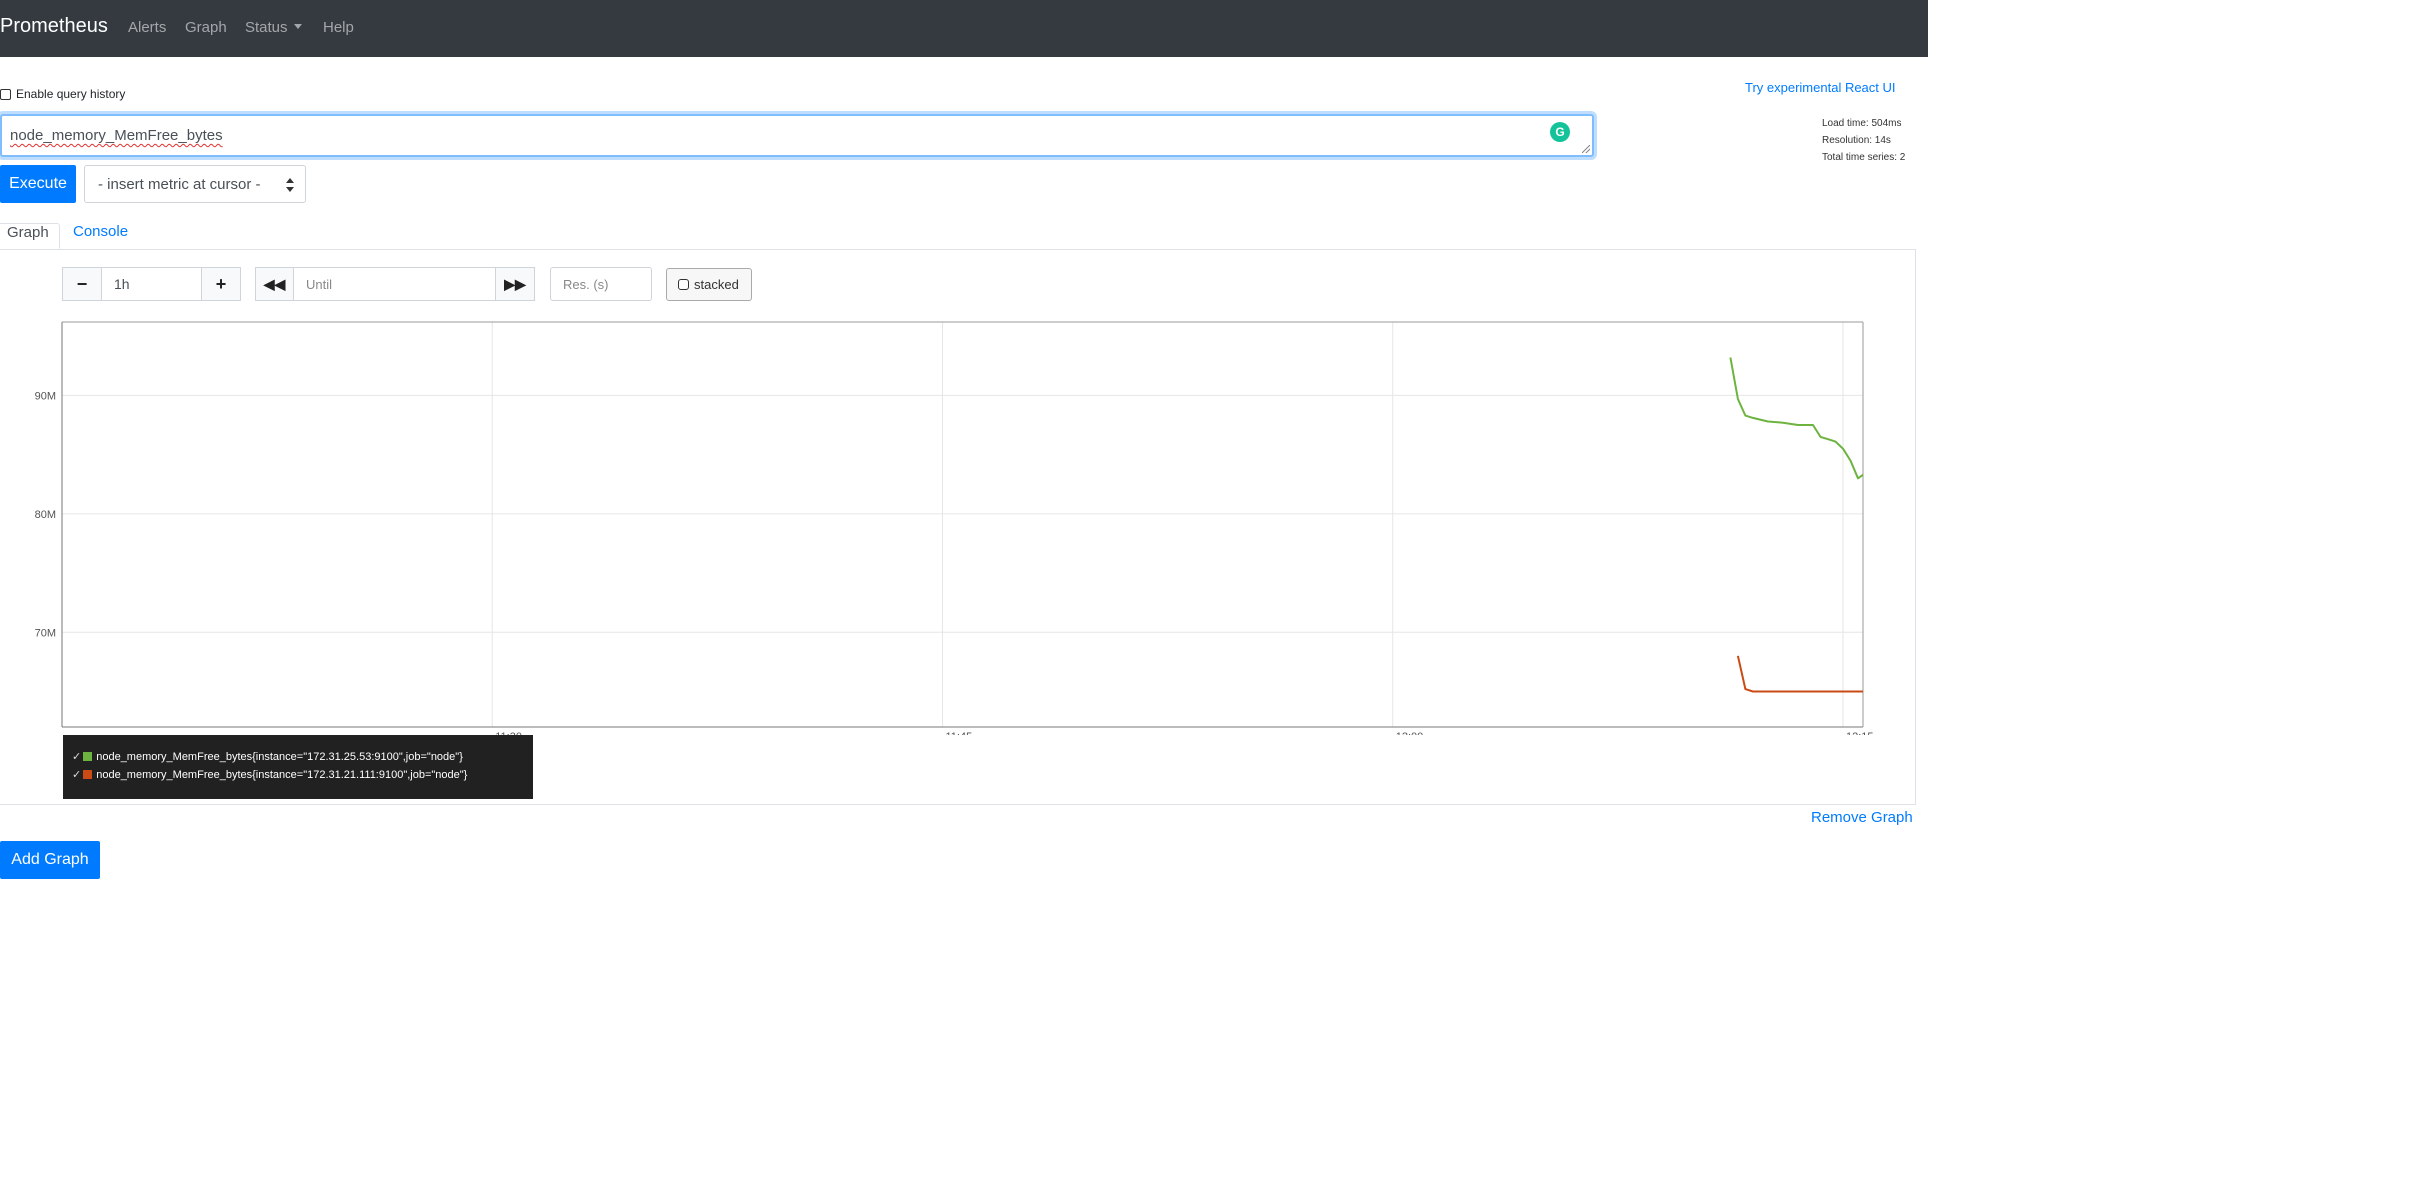 This screenshot has width=2423, height=1180. I want to click on nav-status-dropdown: Status, so click(273, 27).